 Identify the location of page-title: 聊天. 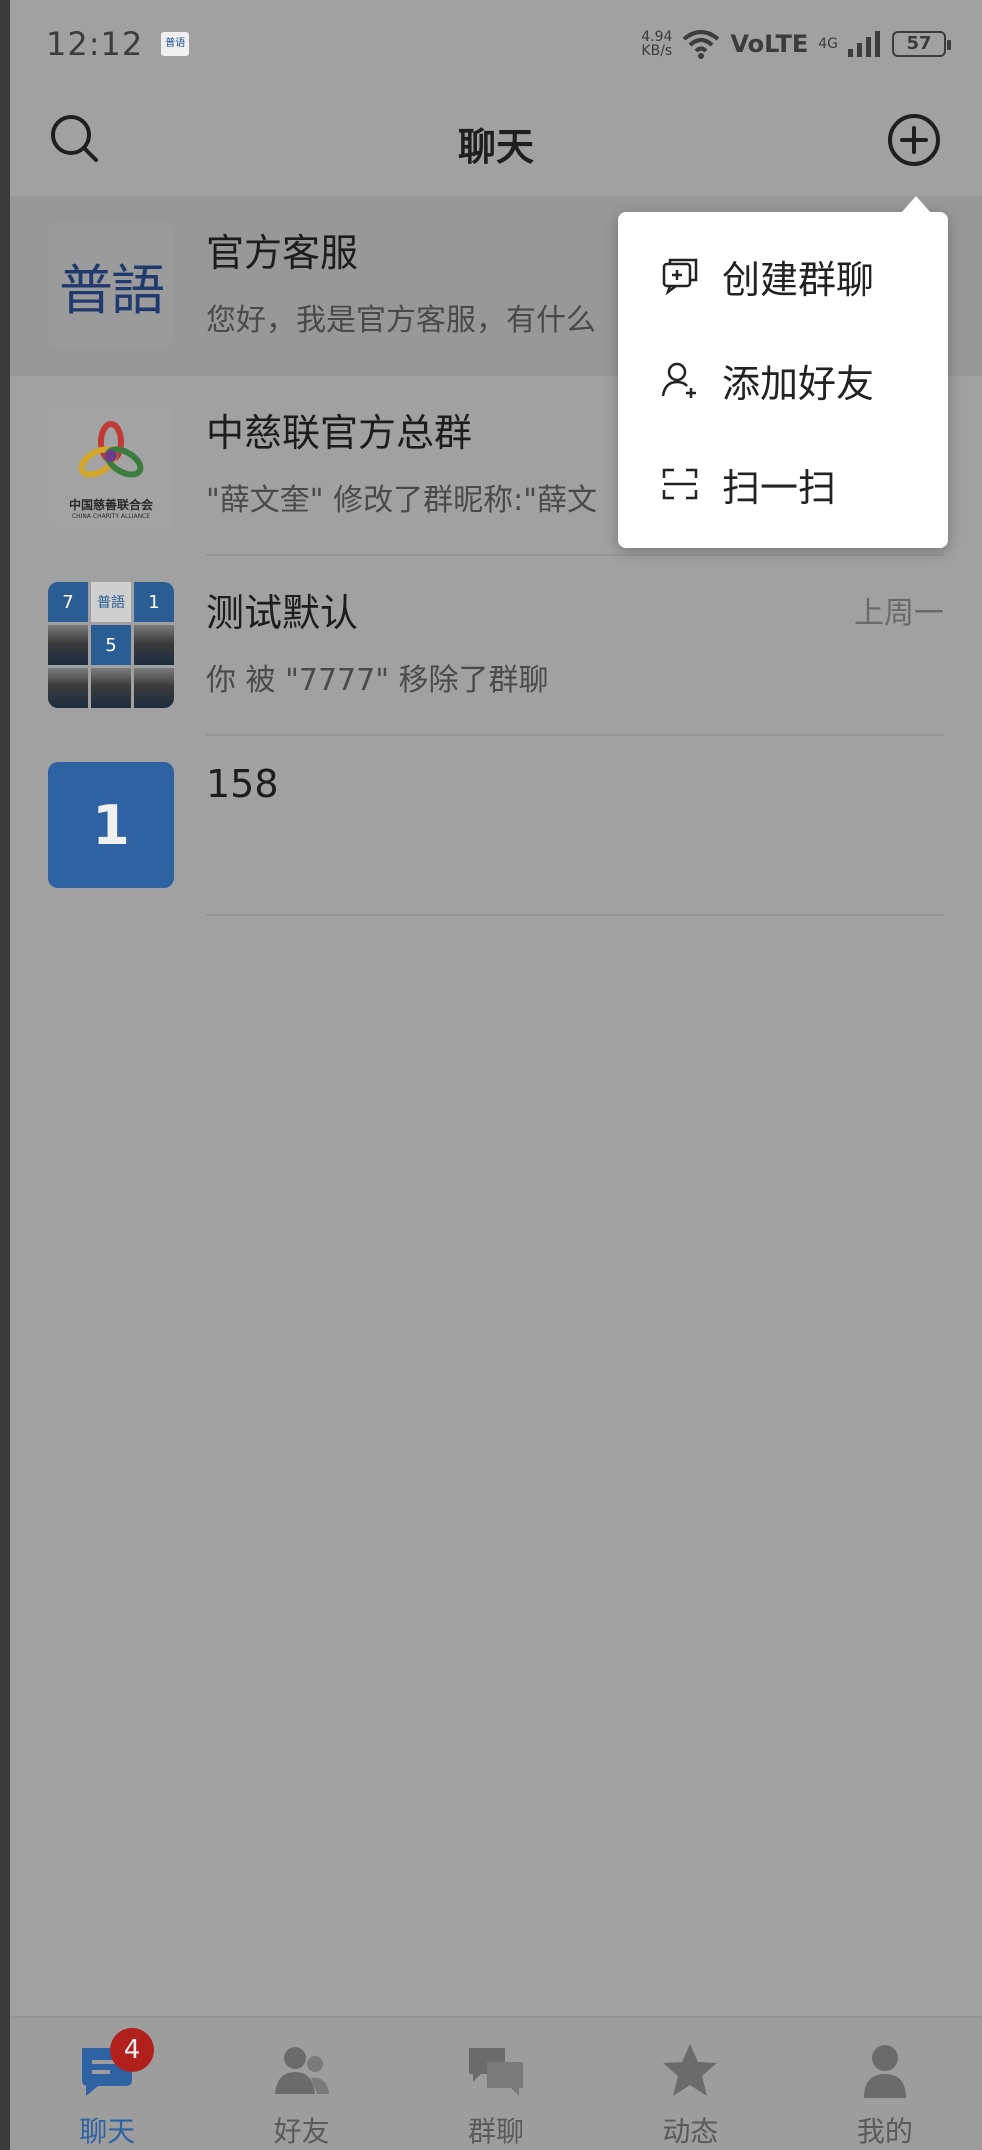
(495, 146).